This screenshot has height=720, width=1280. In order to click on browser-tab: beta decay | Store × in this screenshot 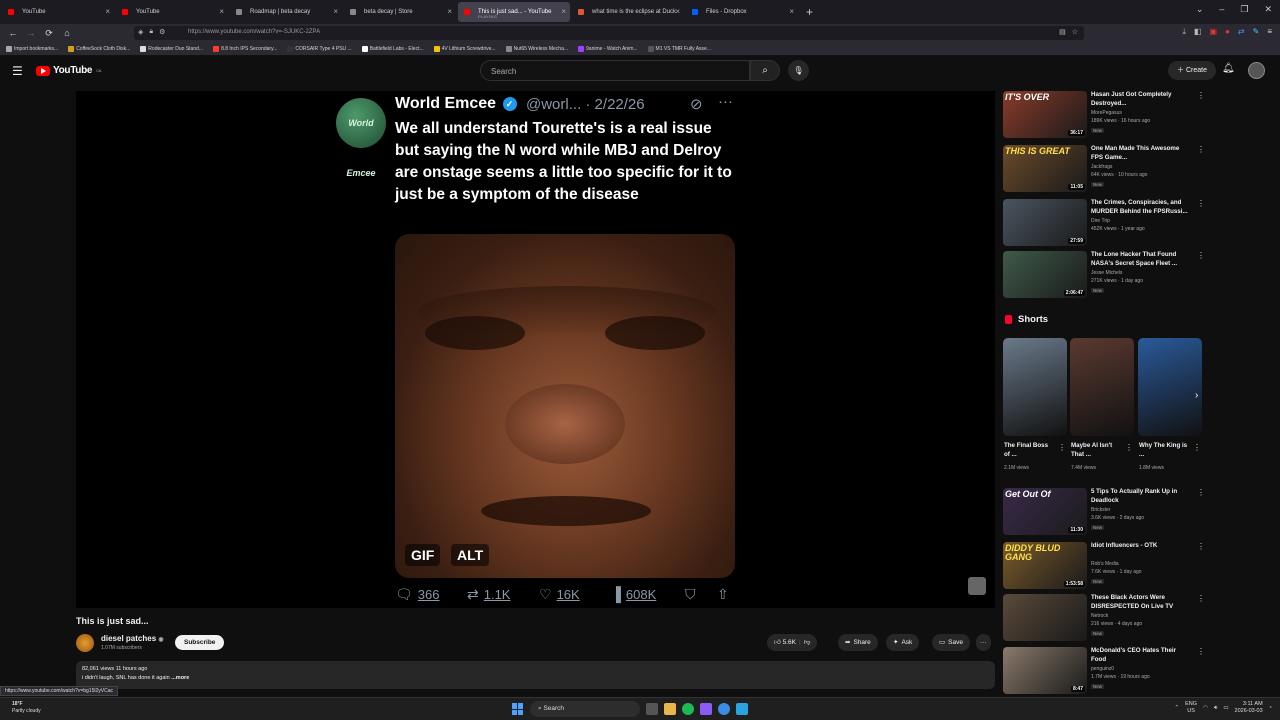, I will do `click(400, 12)`.